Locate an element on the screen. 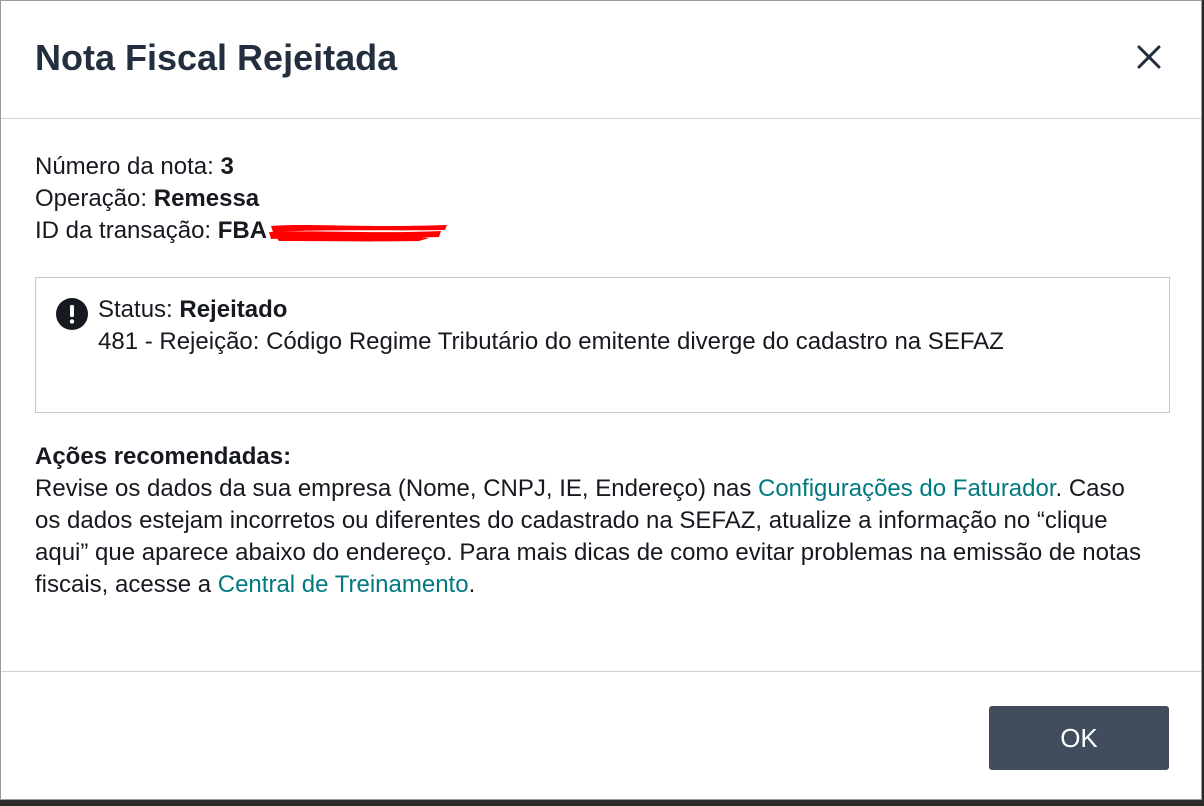  recommended-actions-heading: Ações recomendadas: is located at coordinates (163, 456).